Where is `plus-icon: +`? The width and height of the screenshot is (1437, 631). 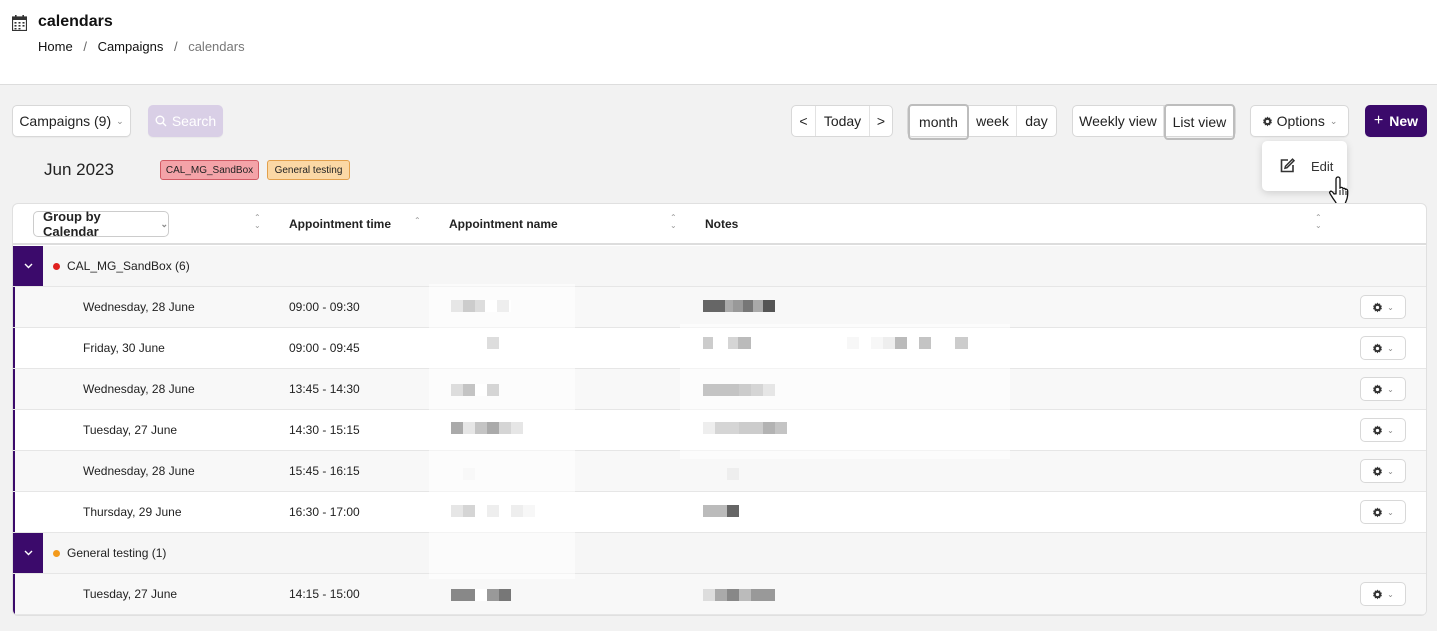
plus-icon: + is located at coordinates (1378, 120).